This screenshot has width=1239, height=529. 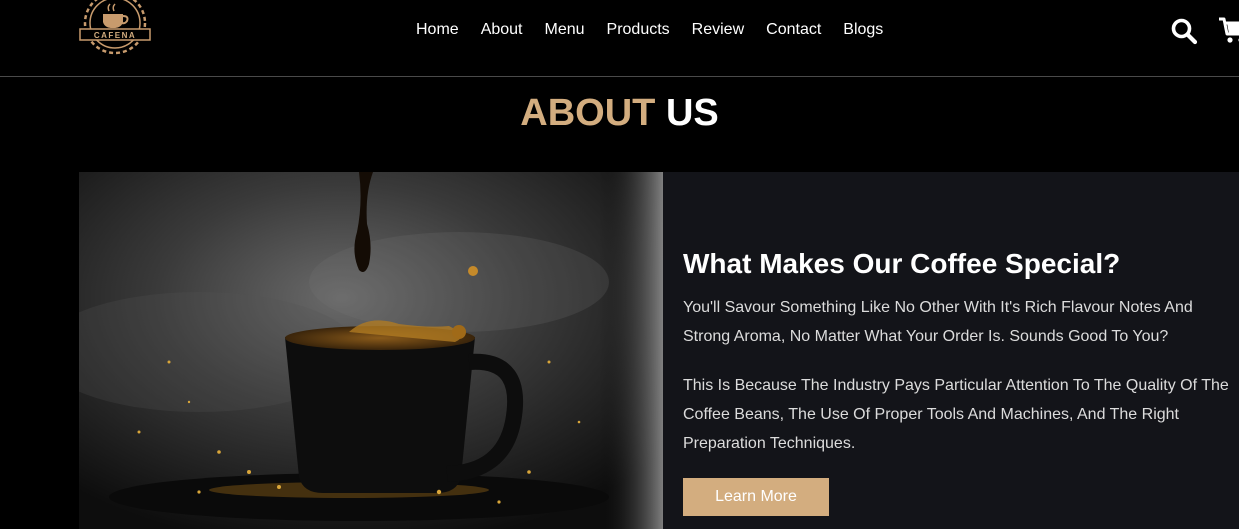 I want to click on search-icon, so click(x=1184, y=31).